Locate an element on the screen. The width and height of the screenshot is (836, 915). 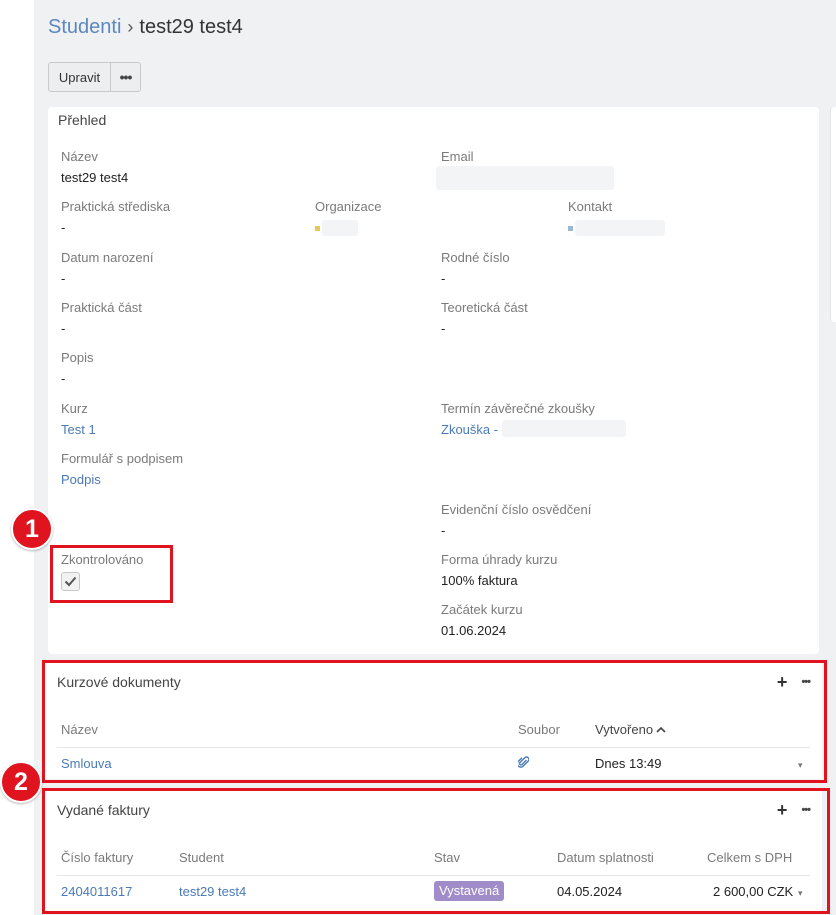
field-label-evidencni-cislo: Evidenční číslo osvědčení is located at coordinates (516, 509).